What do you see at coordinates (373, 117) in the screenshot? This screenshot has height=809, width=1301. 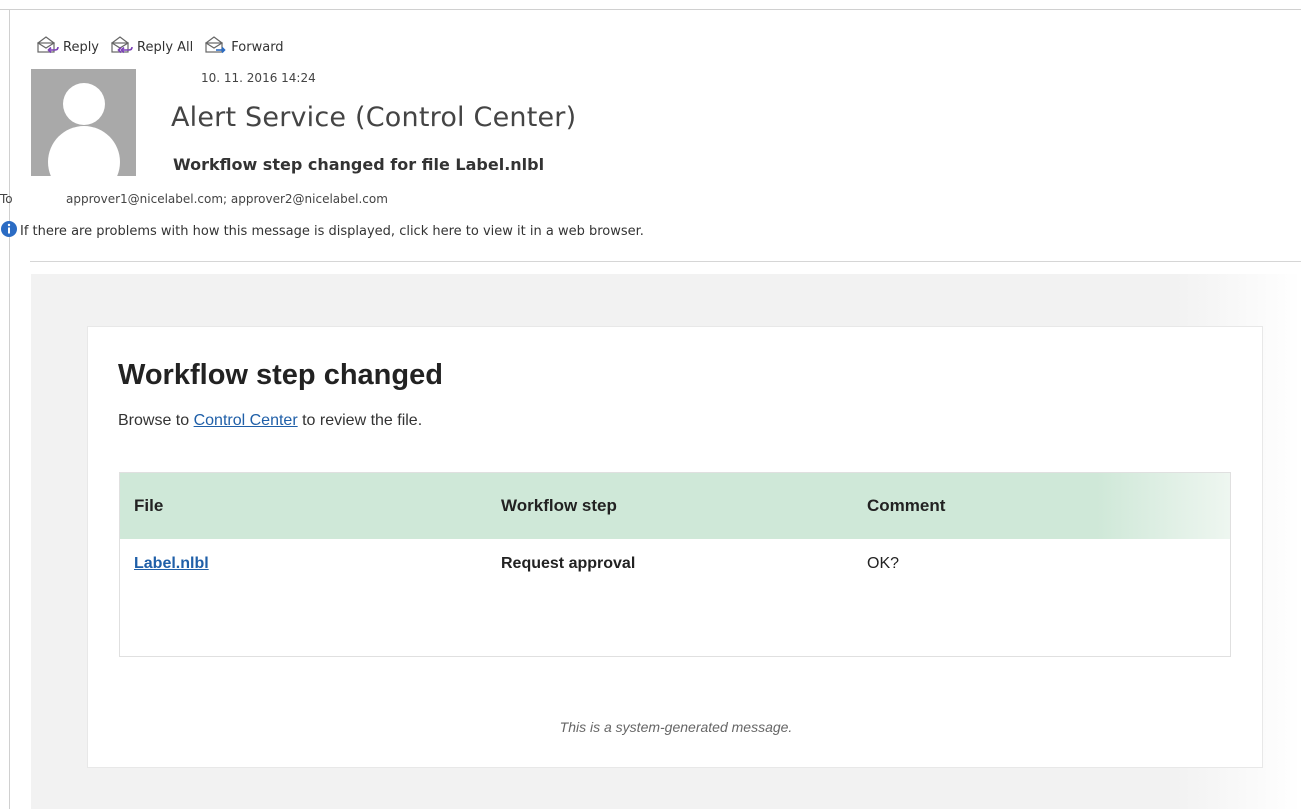 I see `sender-name: Alert Service (Control Center)` at bounding box center [373, 117].